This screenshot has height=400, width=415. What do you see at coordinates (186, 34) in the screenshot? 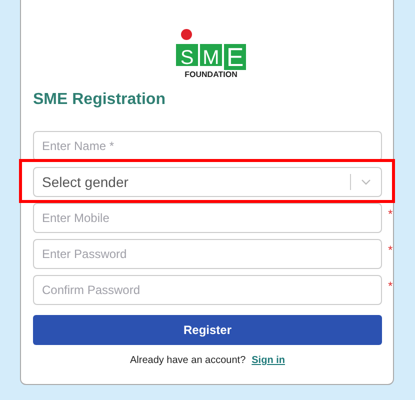
I see `logo-dot-icon` at bounding box center [186, 34].